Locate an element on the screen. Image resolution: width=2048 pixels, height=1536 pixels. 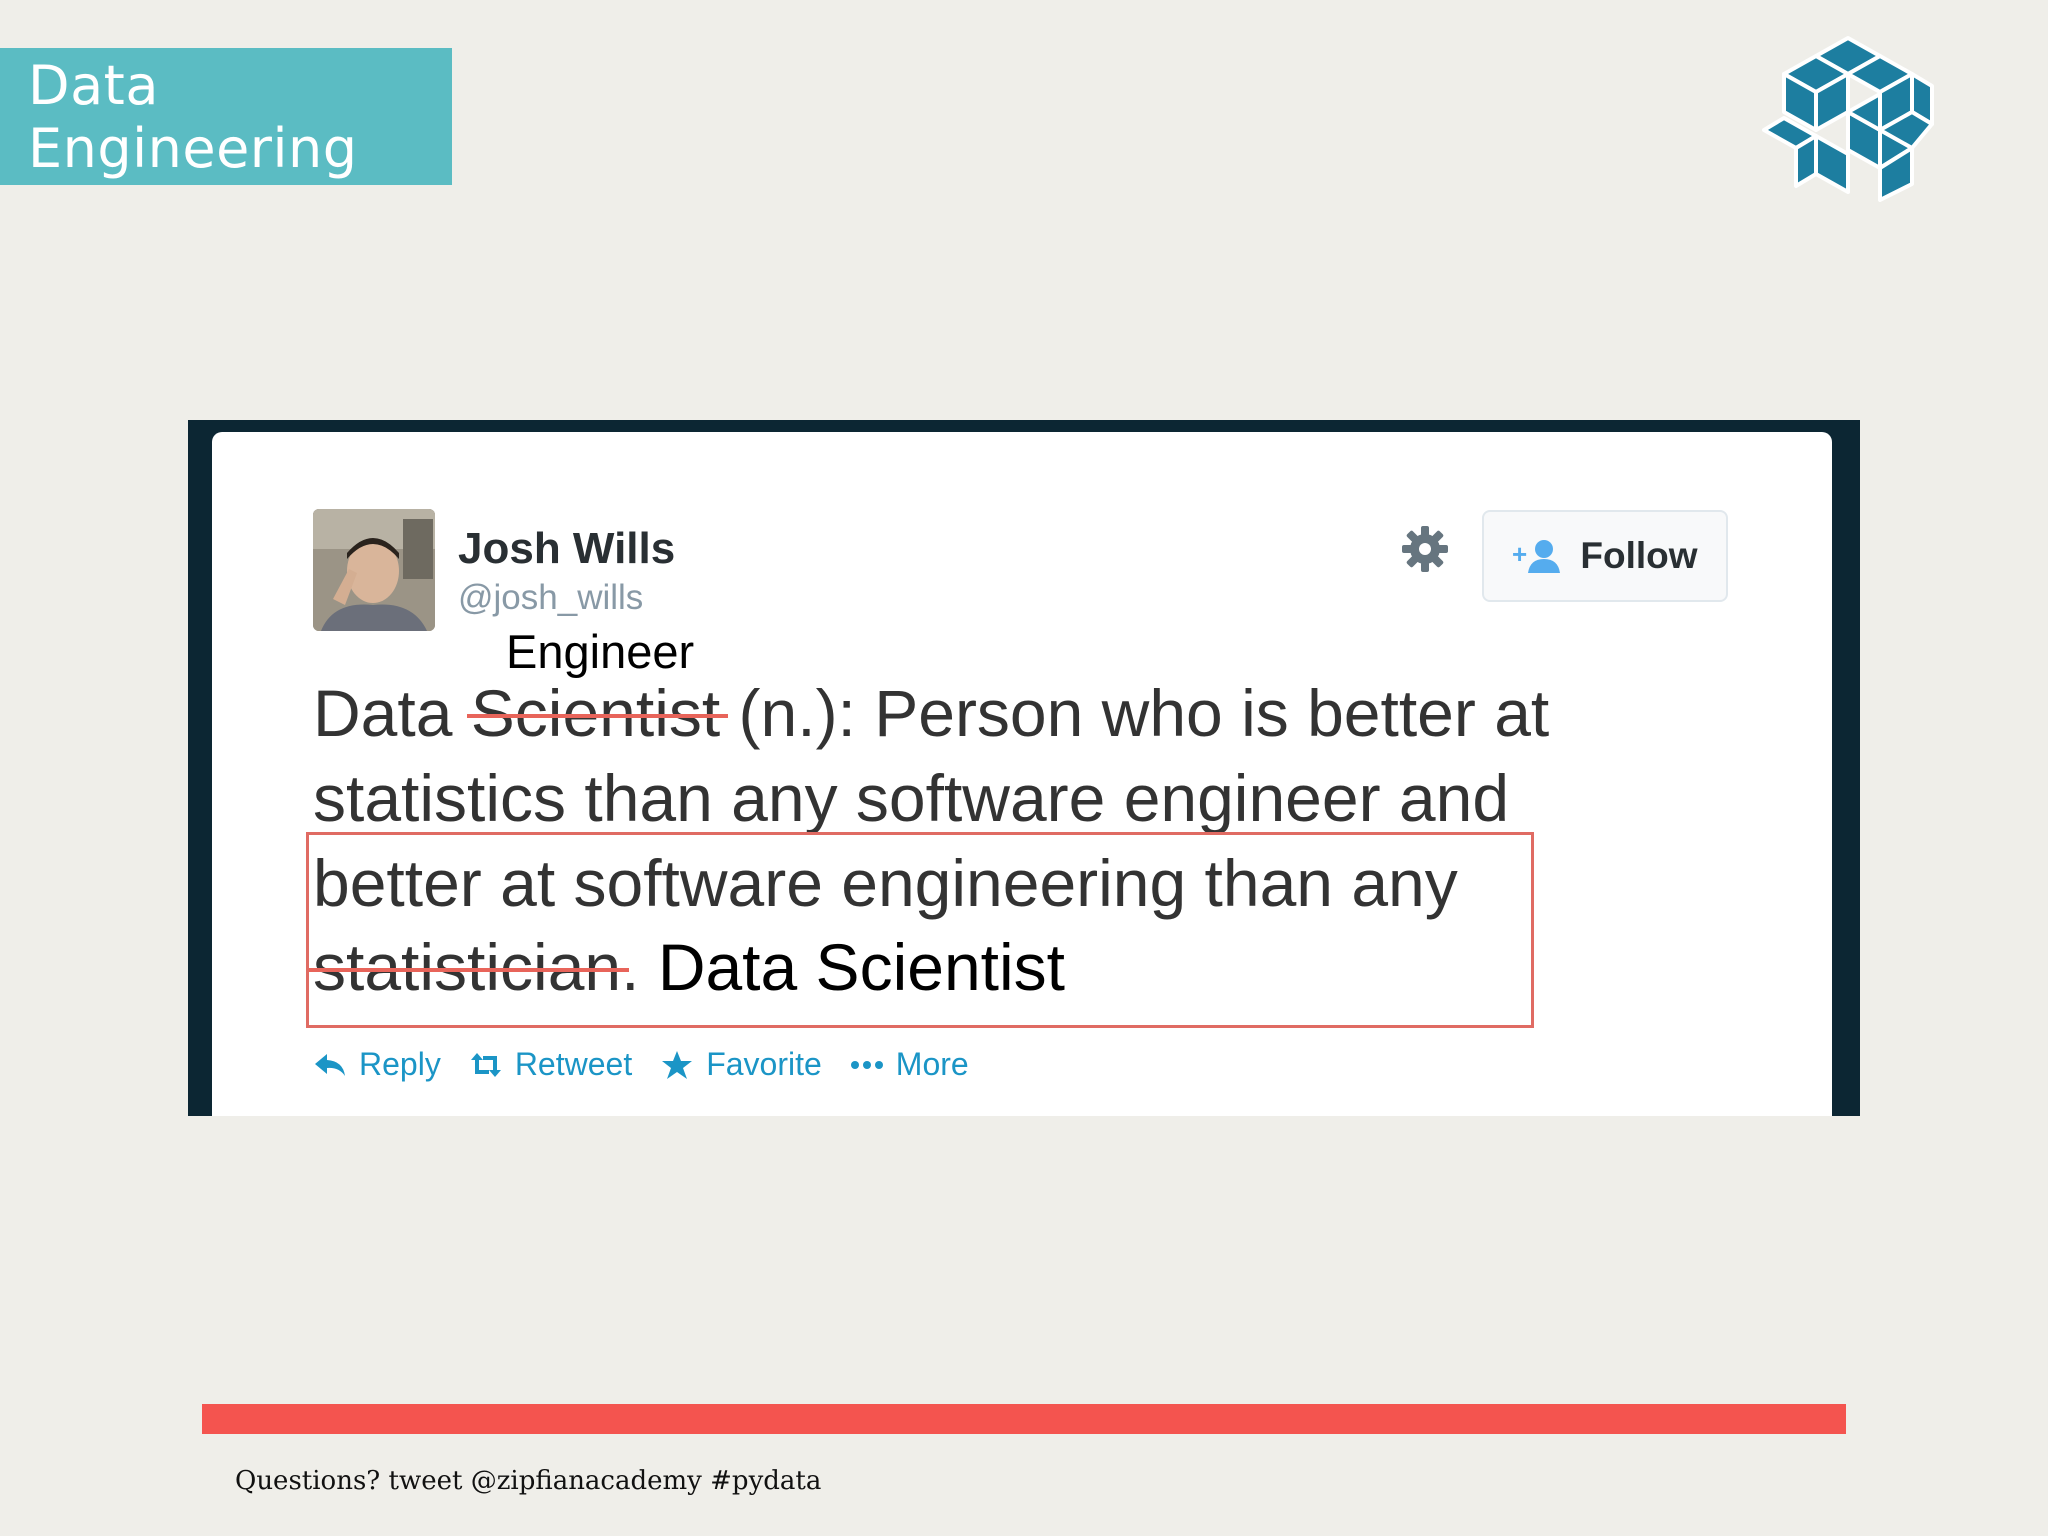
zipfian-logo is located at coordinates (1848, 119).